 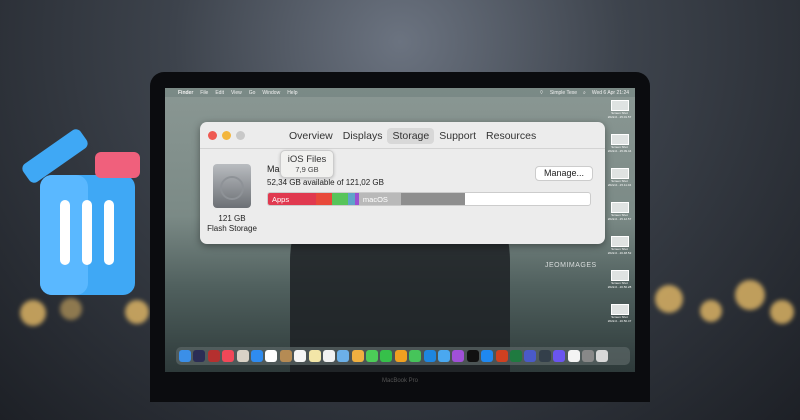 I want to click on tooltip-title: iOS Files, so click(x=307, y=159).